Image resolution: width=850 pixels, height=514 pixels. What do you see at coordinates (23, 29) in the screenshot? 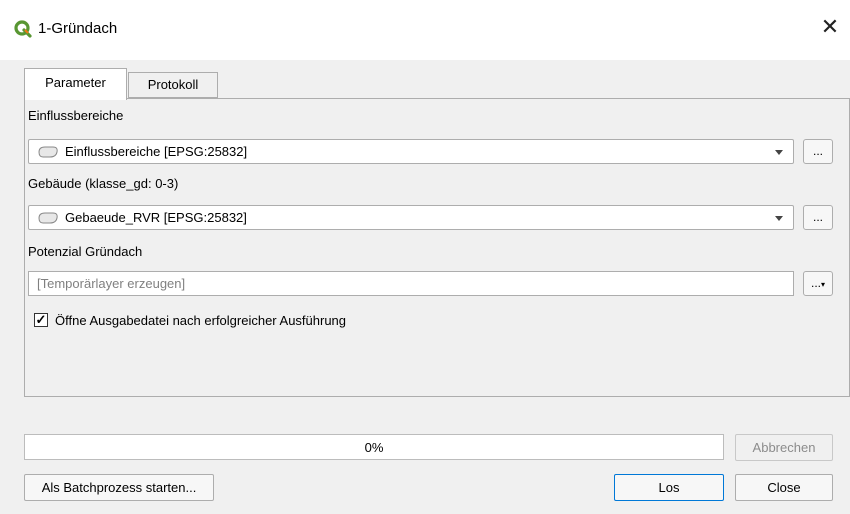
I see `qgis-icon` at bounding box center [23, 29].